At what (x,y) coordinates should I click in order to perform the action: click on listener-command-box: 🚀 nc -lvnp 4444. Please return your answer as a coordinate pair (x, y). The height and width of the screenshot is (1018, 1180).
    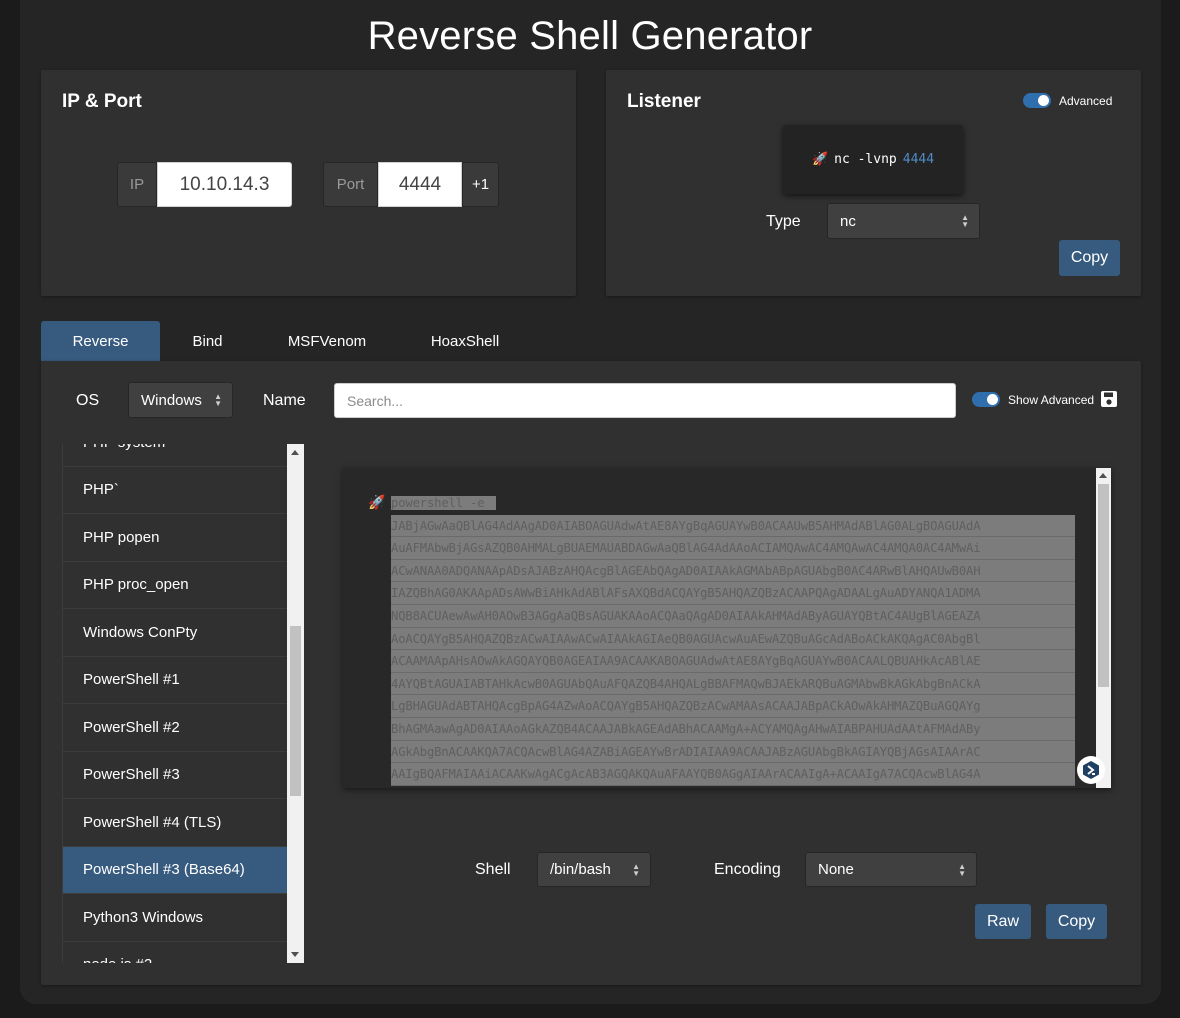
    Looking at the image, I should click on (873, 159).